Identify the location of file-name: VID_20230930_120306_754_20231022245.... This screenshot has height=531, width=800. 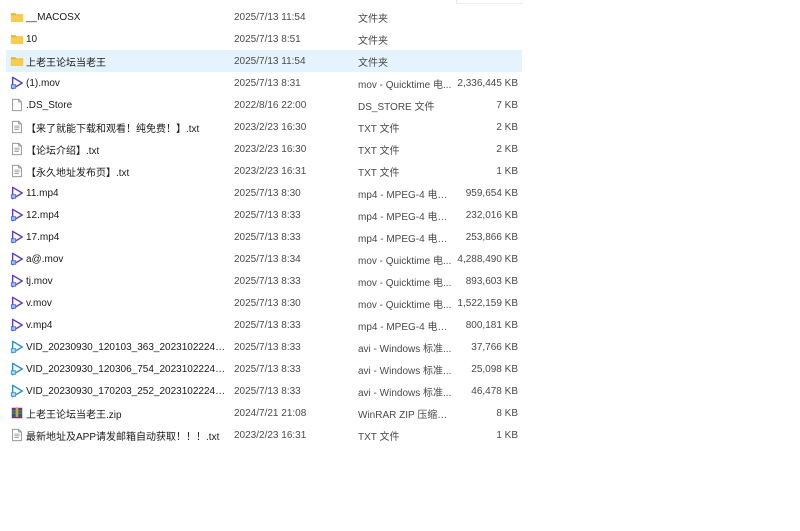
(126, 369).